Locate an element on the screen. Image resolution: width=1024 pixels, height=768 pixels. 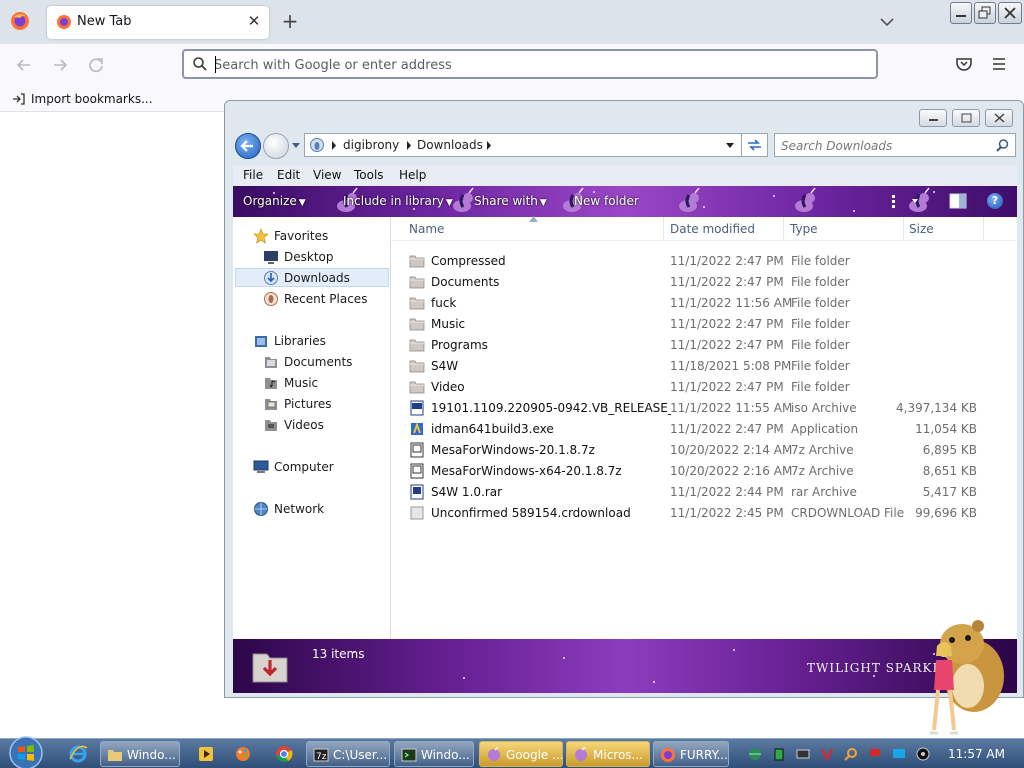
explorer-maximize-button is located at coordinates (966, 118).